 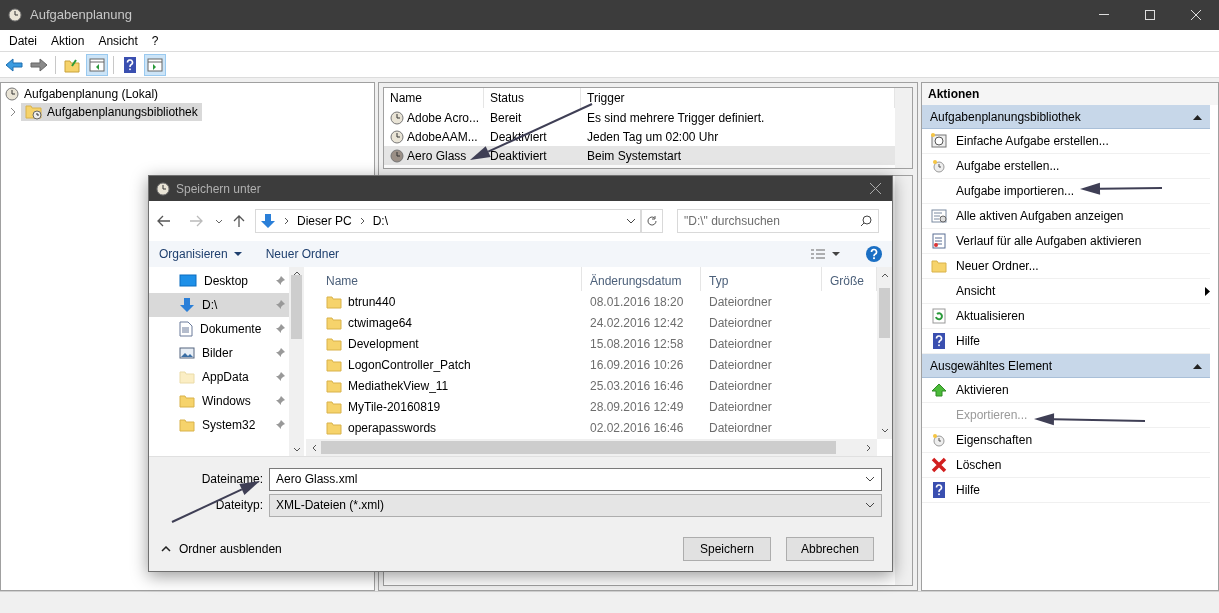 What do you see at coordinates (641, 279) in the screenshot?
I see `column-header: Änderungsdatum` at bounding box center [641, 279].